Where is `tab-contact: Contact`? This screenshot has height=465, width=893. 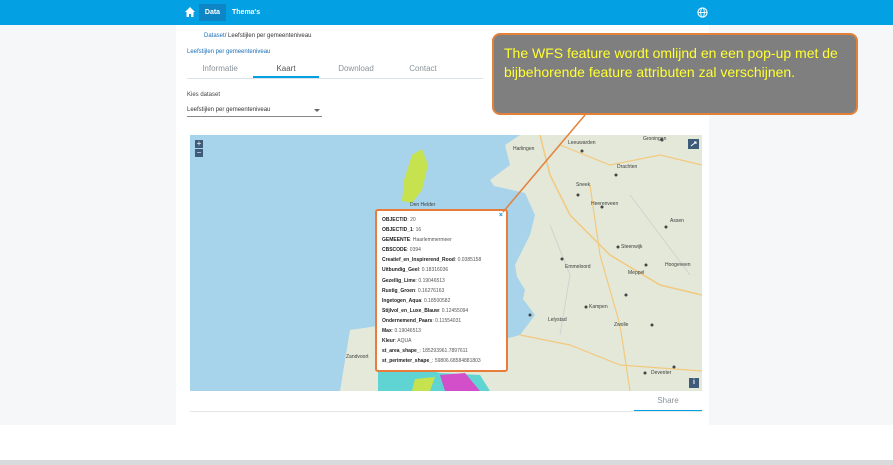 tab-contact: Contact is located at coordinates (423, 69).